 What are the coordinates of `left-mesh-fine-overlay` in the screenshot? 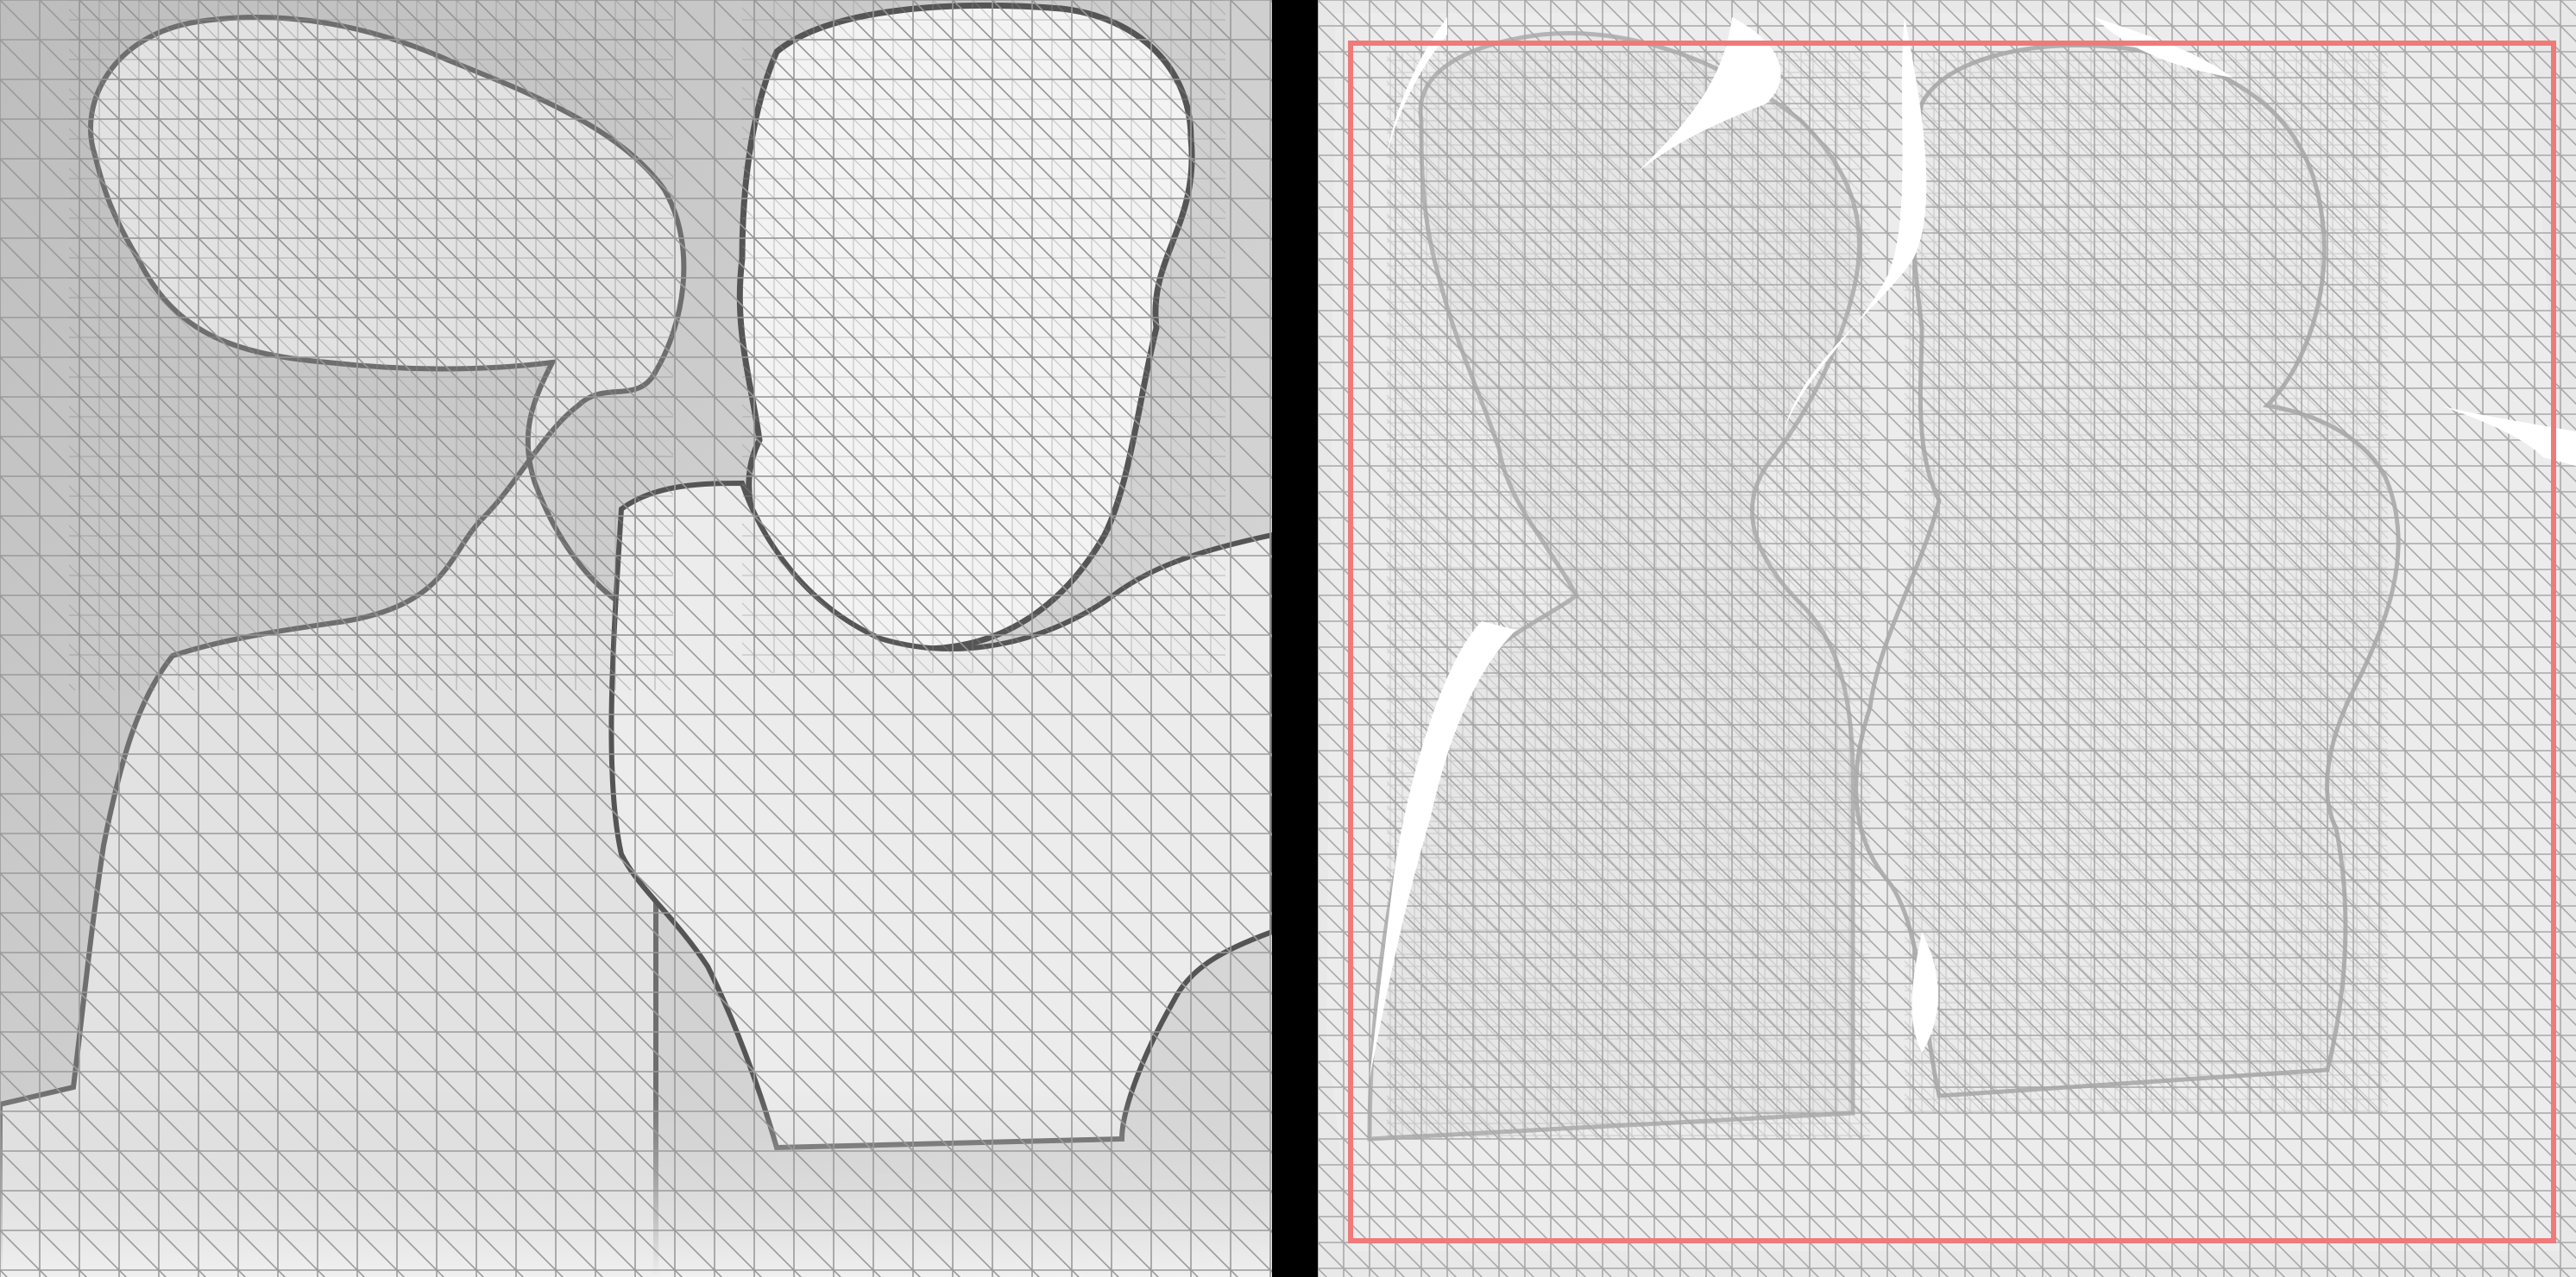 It's located at (371, 345).